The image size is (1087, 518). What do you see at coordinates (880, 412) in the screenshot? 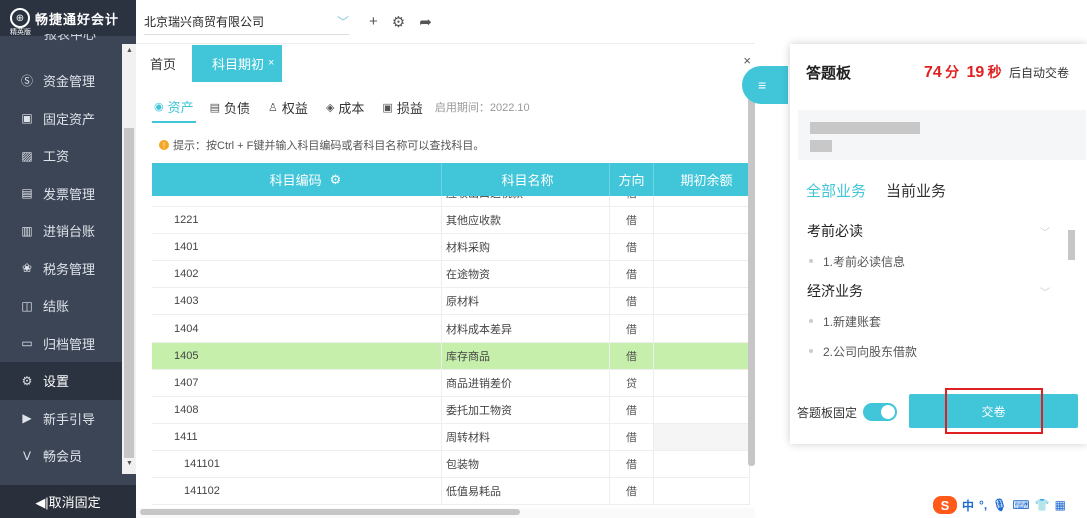
I see `pin-panel-toggle` at bounding box center [880, 412].